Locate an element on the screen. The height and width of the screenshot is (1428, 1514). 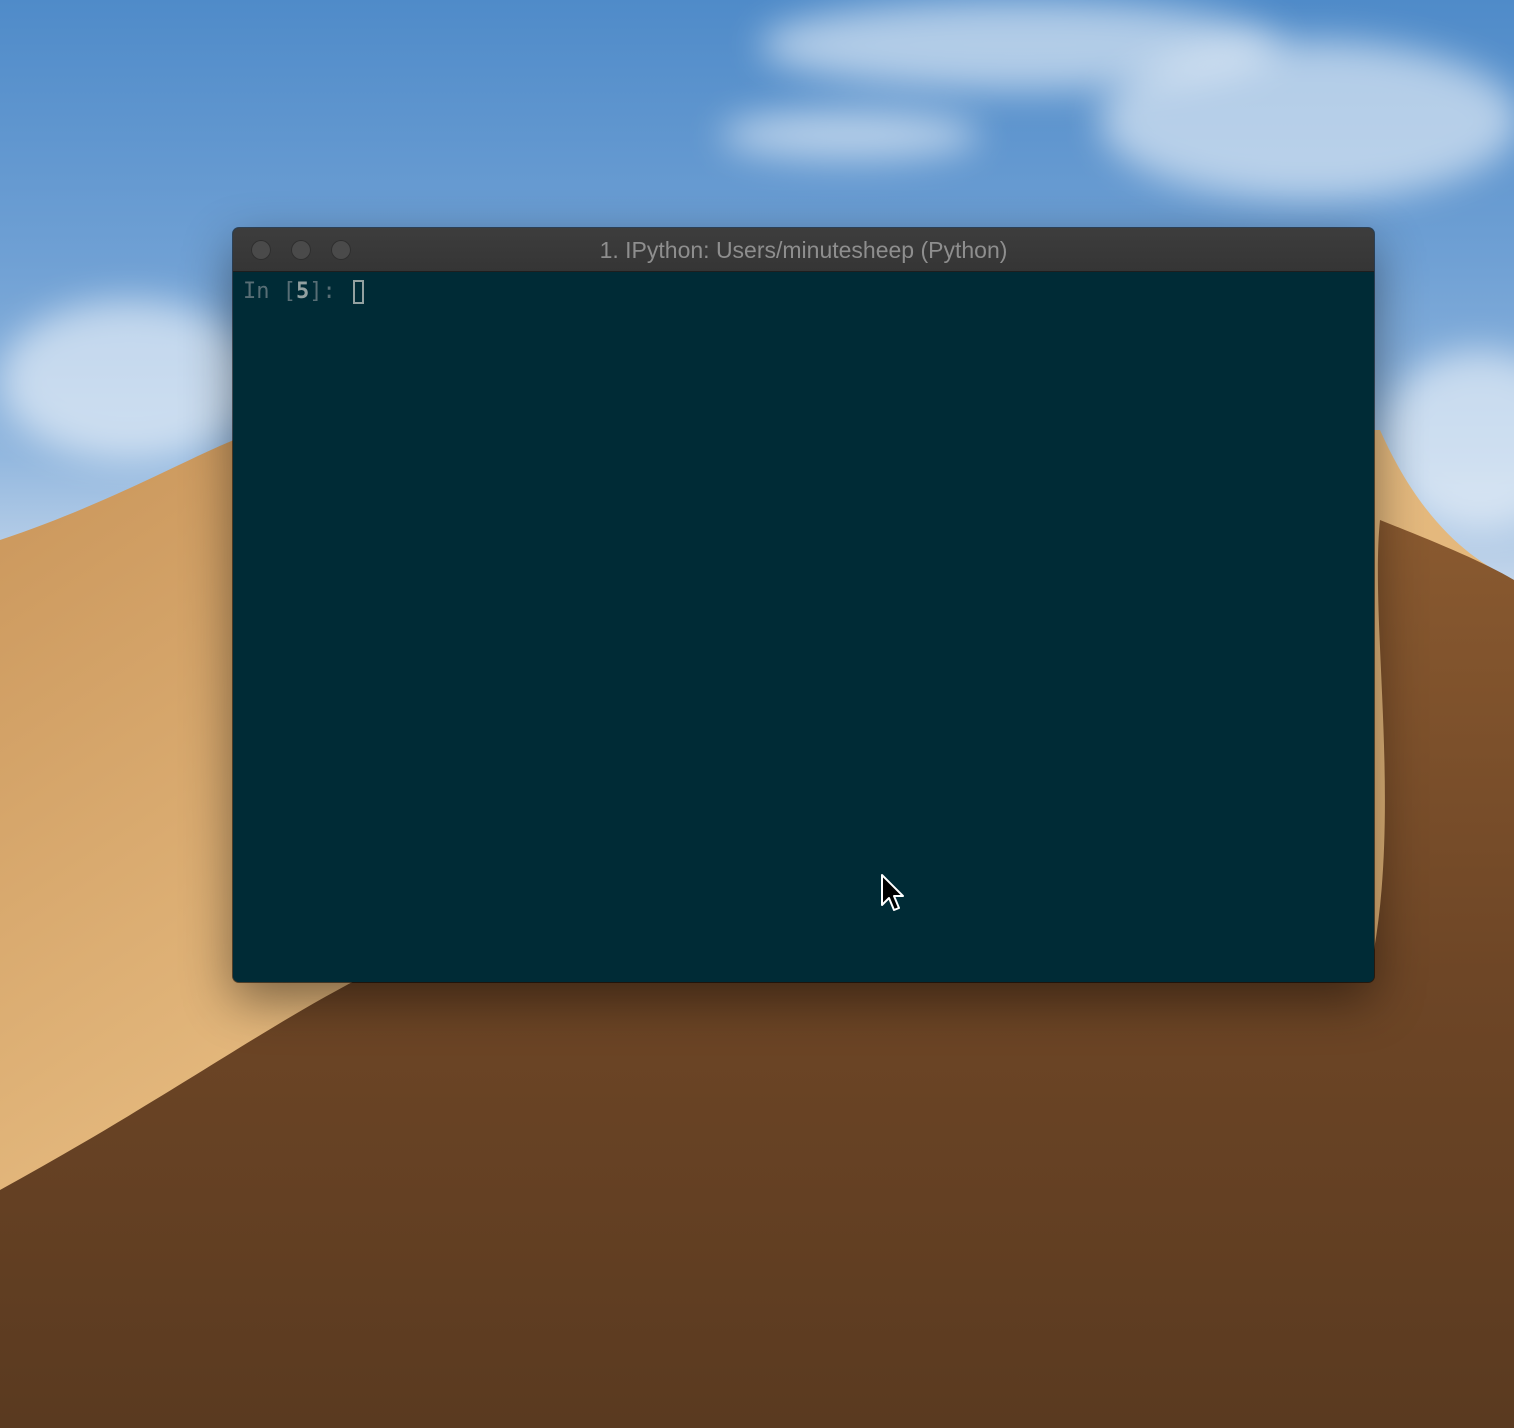
text-cursor is located at coordinates (358, 292).